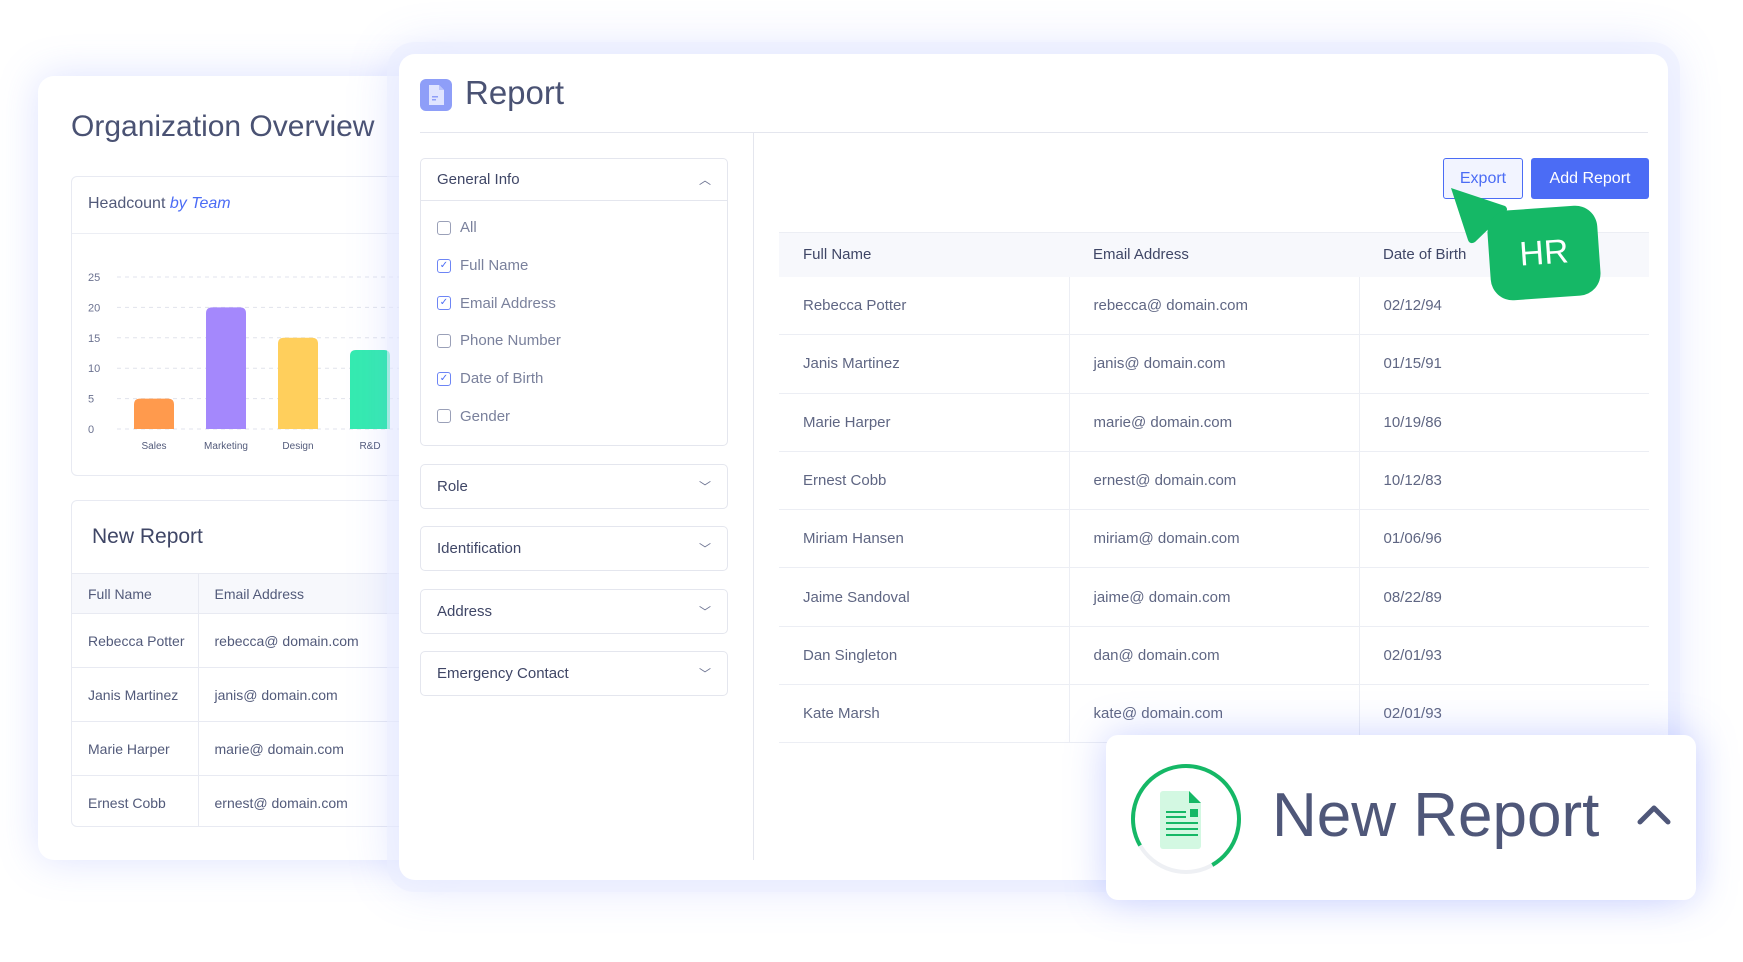 This screenshot has height=962, width=1743. I want to click on table-row: Dan Singleton dan@ domain.com 02/01/93, so click(1214, 656).